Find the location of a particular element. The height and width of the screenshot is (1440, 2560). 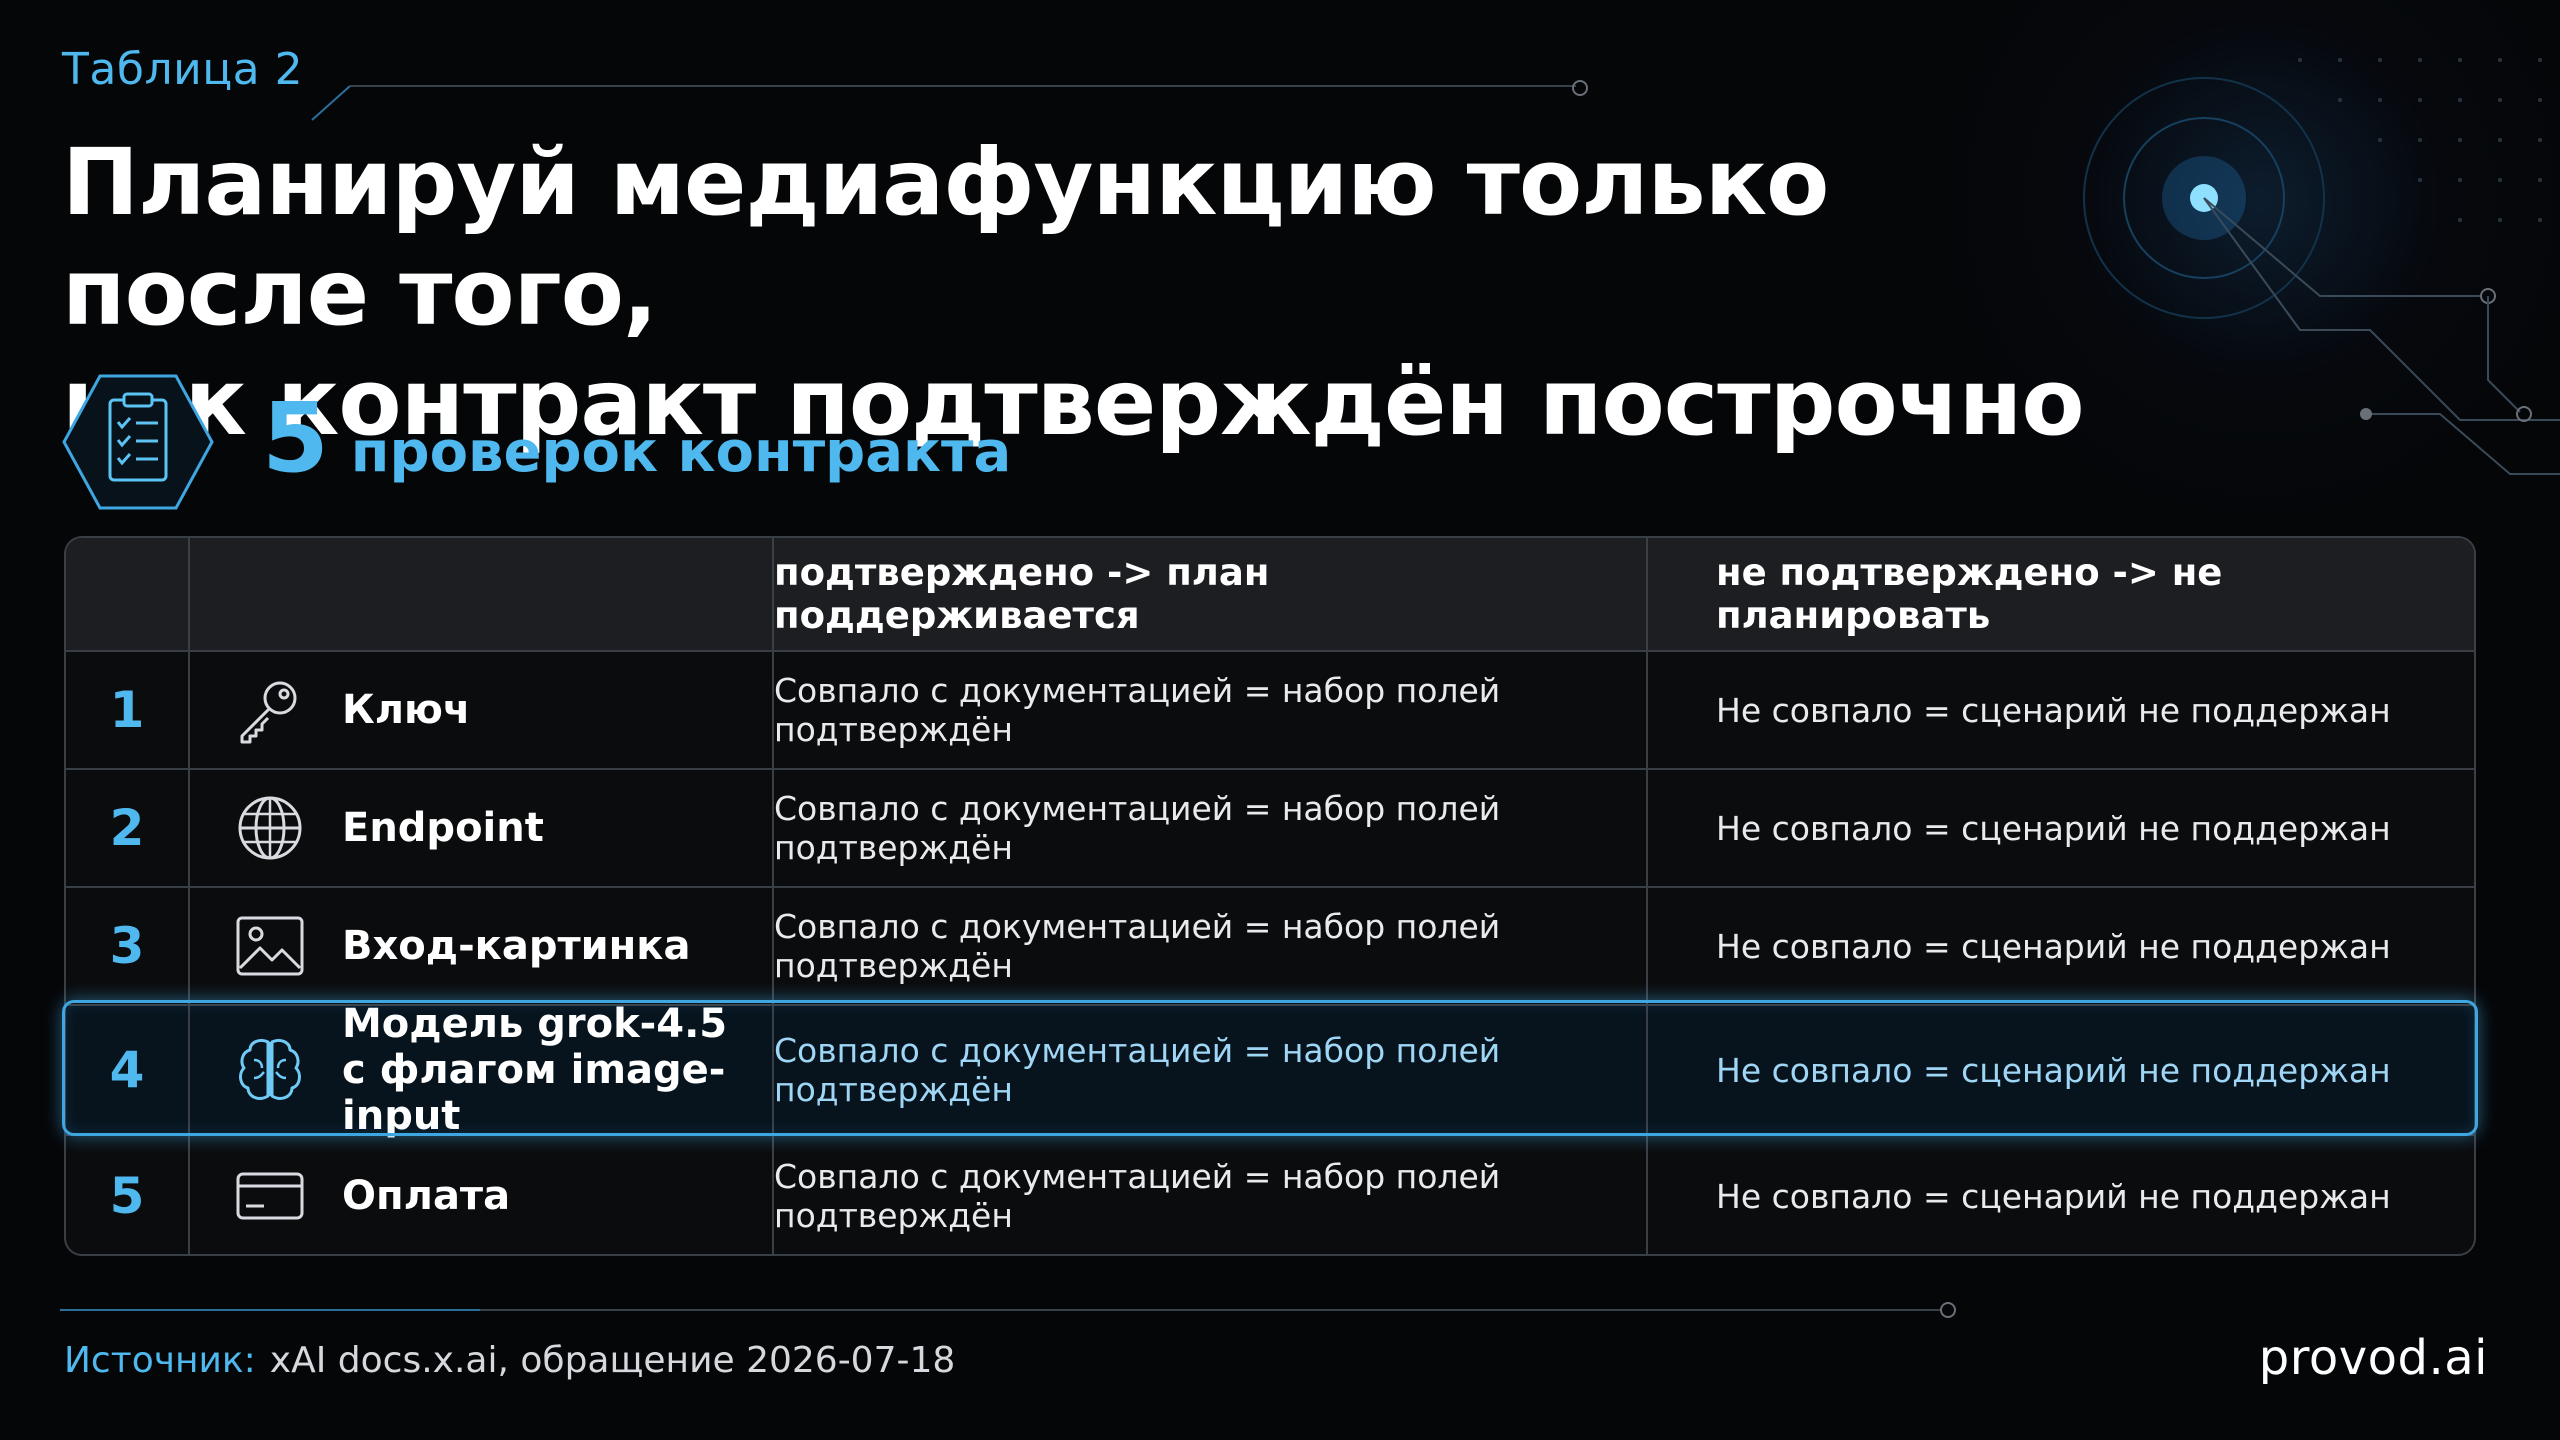

header-confirmed-label: подтверждено -> план поддерживается is located at coordinates (1022, 594).